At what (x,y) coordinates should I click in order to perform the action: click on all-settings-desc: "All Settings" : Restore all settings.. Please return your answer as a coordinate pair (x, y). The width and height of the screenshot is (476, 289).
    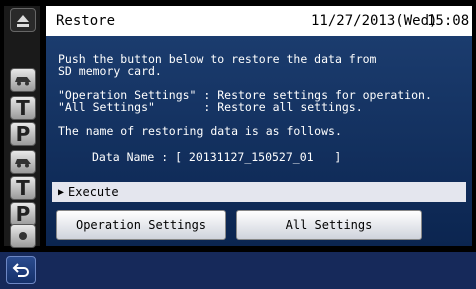
    Looking at the image, I should click on (210, 107).